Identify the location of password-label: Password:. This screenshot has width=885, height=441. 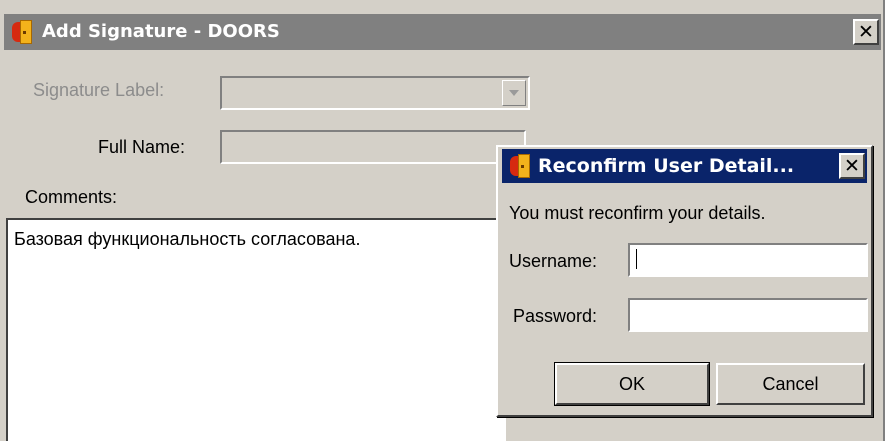
(555, 316).